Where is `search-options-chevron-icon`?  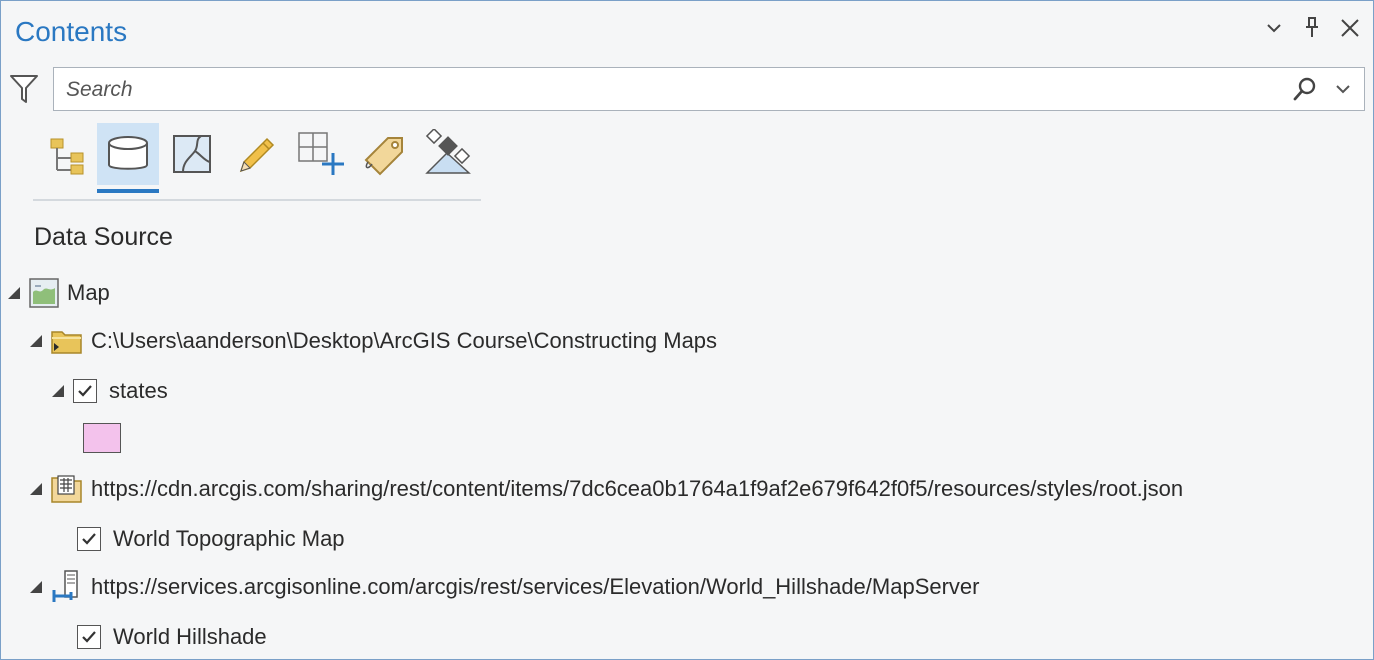 search-options-chevron-icon is located at coordinates (1343, 89).